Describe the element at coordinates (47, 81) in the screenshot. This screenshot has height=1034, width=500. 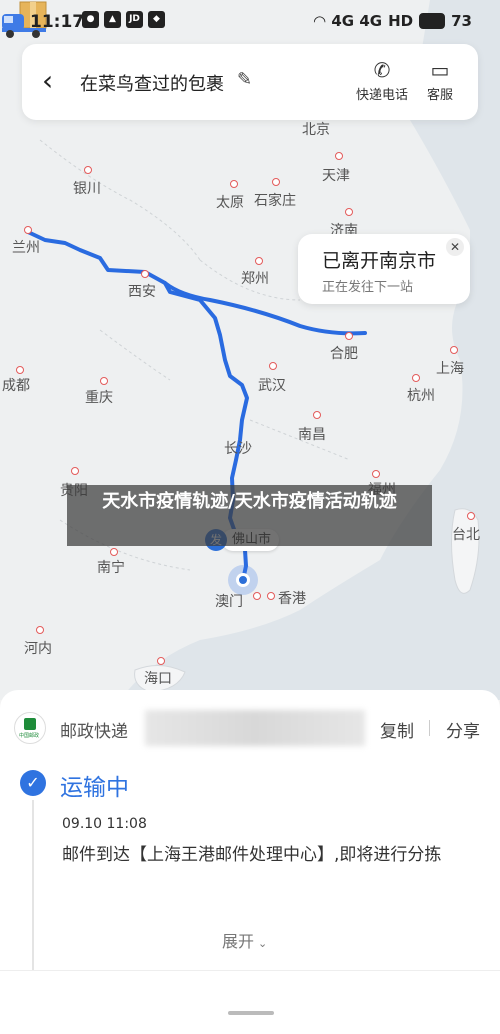
I see `chevron-left-icon: ‹` at that location.